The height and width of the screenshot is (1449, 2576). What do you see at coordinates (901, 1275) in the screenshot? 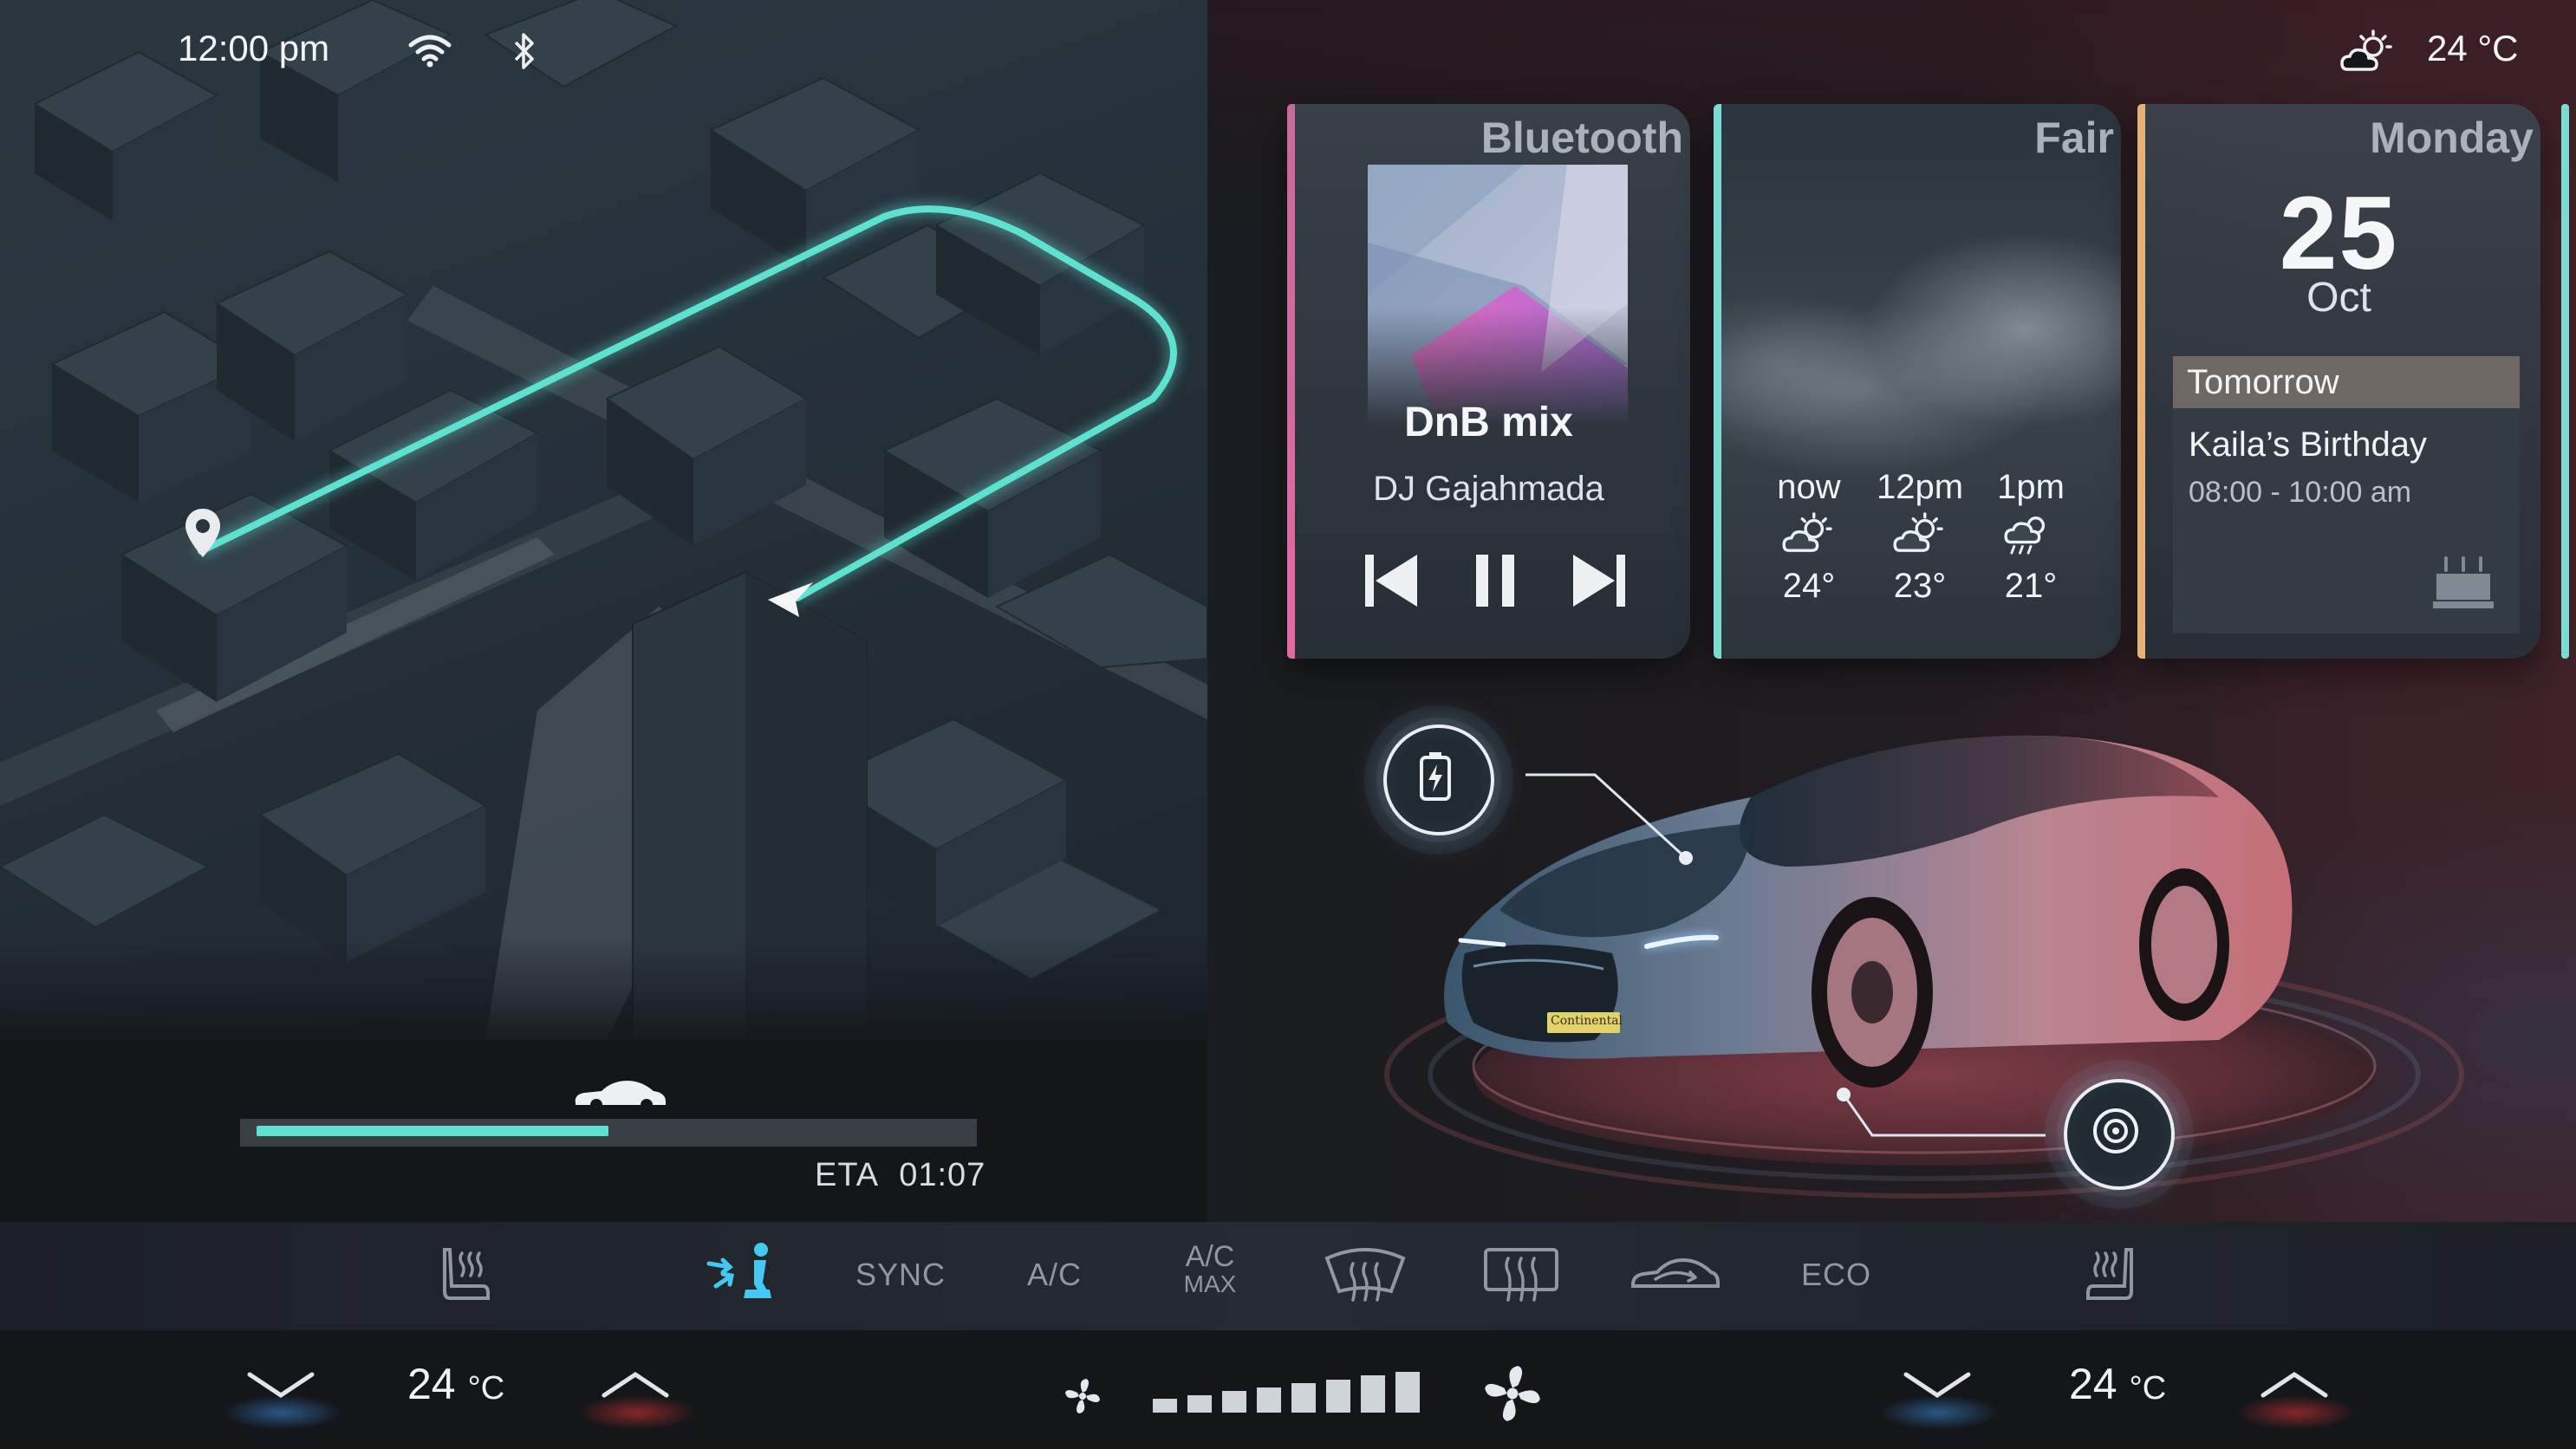
I see `sync-button: SYNC` at bounding box center [901, 1275].